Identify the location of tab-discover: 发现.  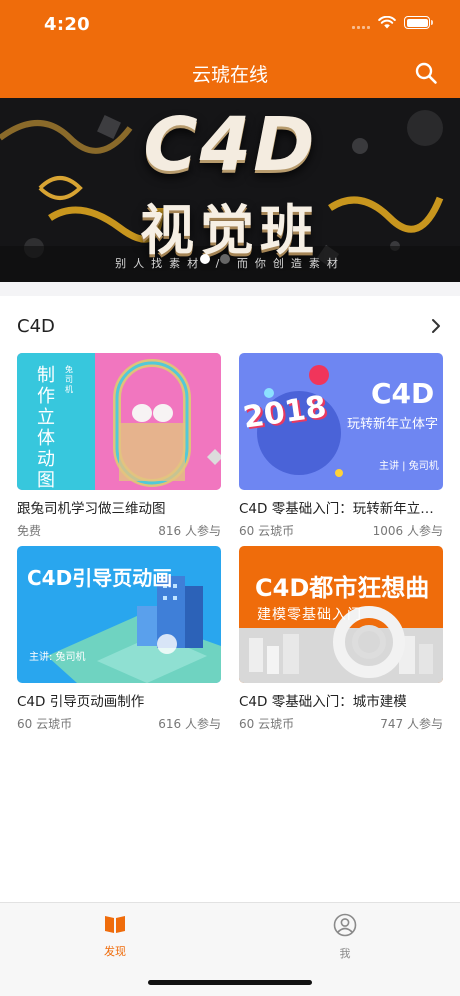
(115, 936).